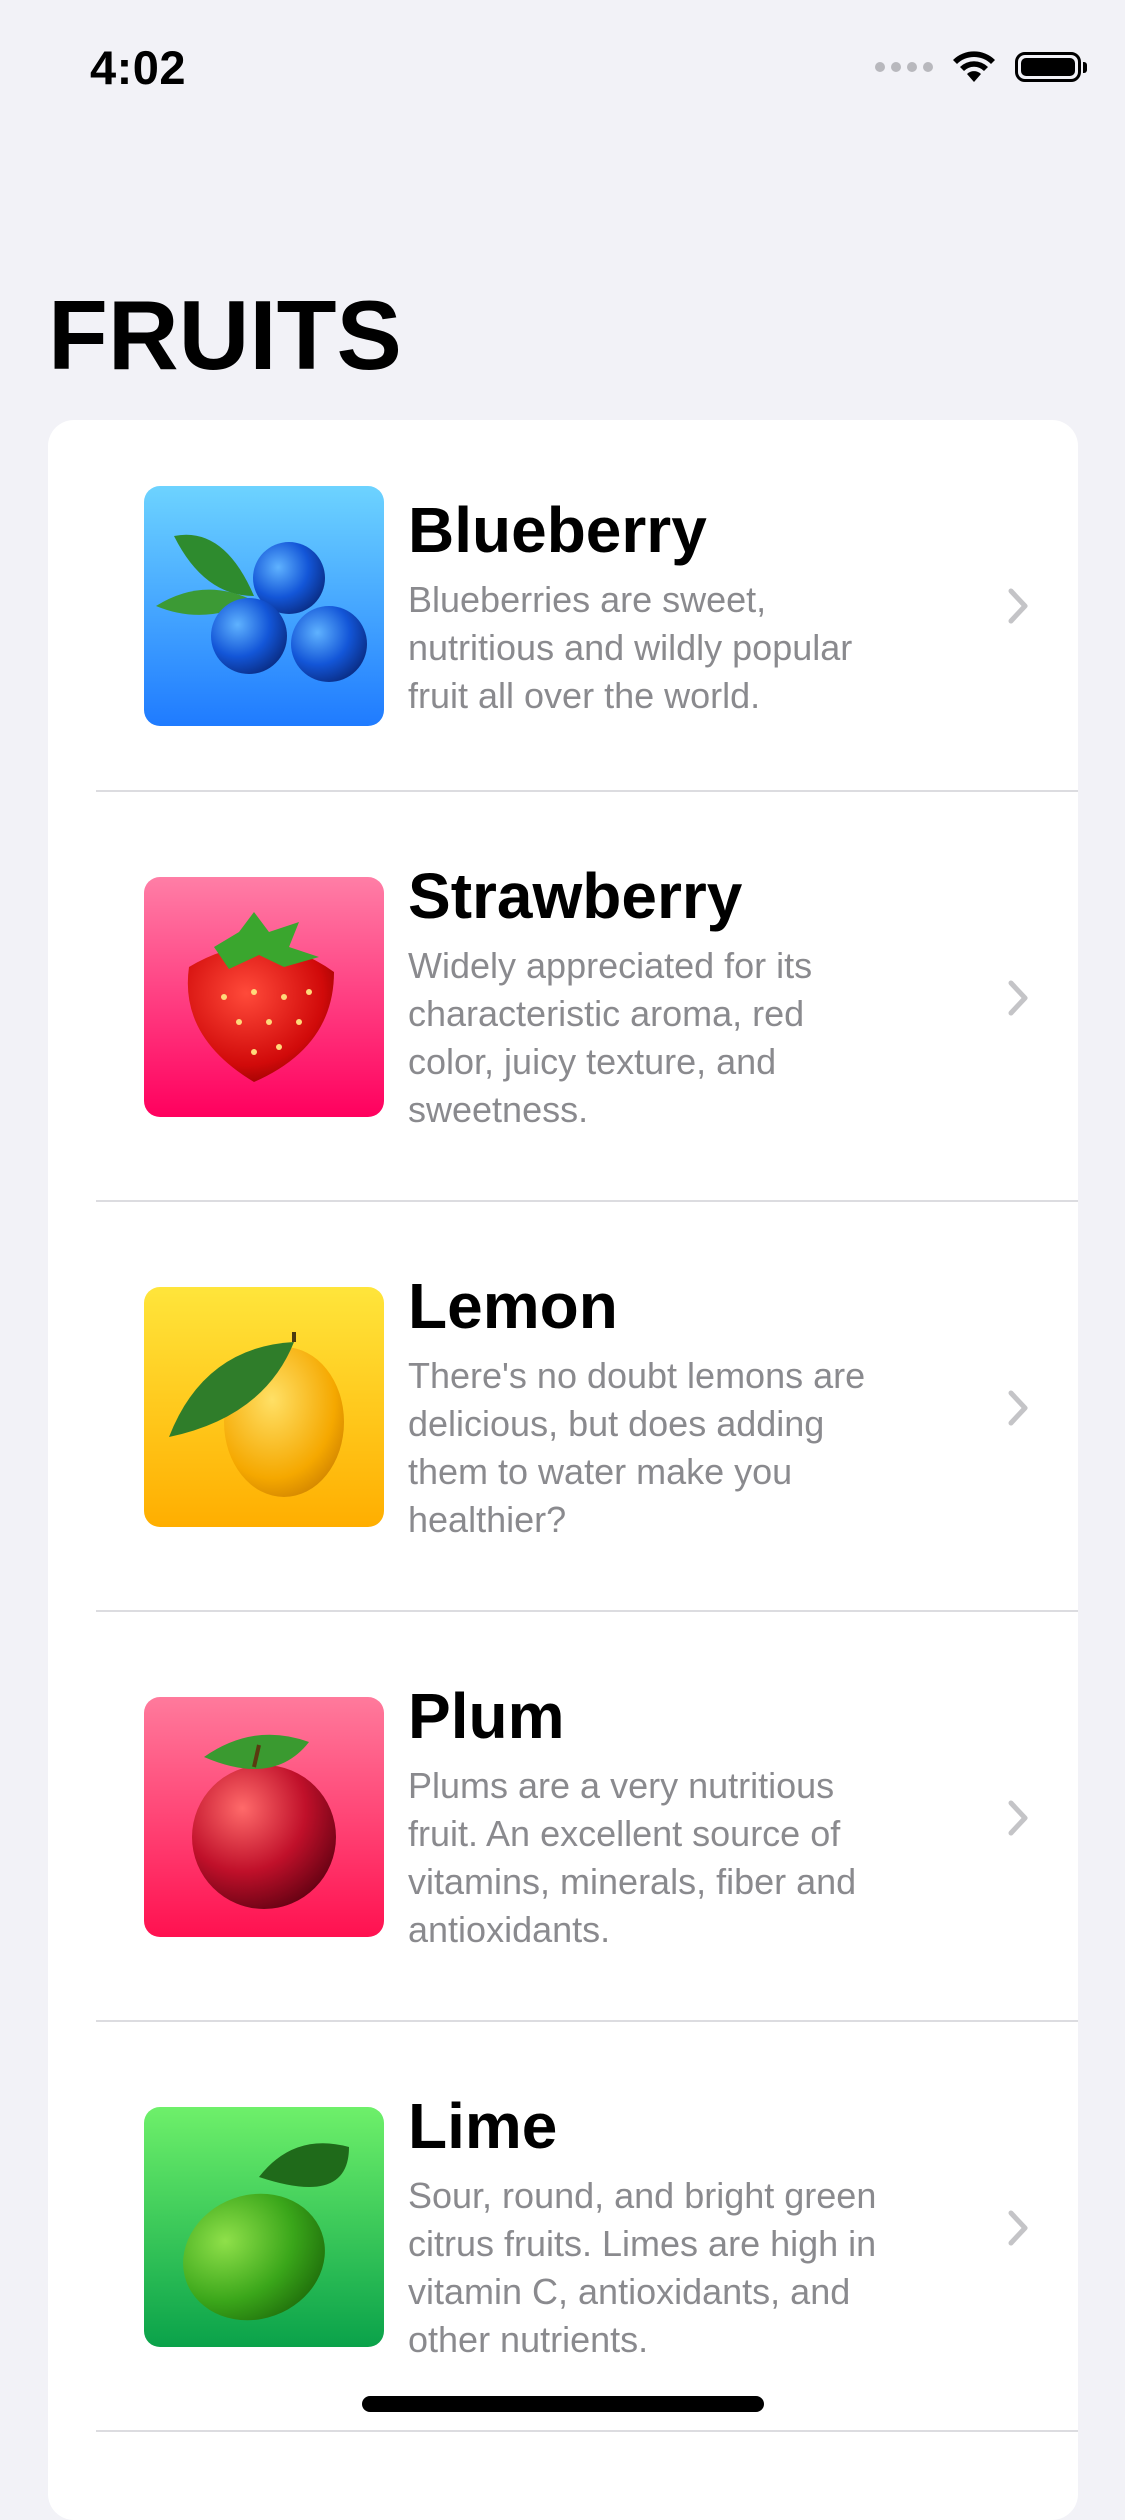  What do you see at coordinates (562, 70) in the screenshot?
I see `status-bar: 4:02` at bounding box center [562, 70].